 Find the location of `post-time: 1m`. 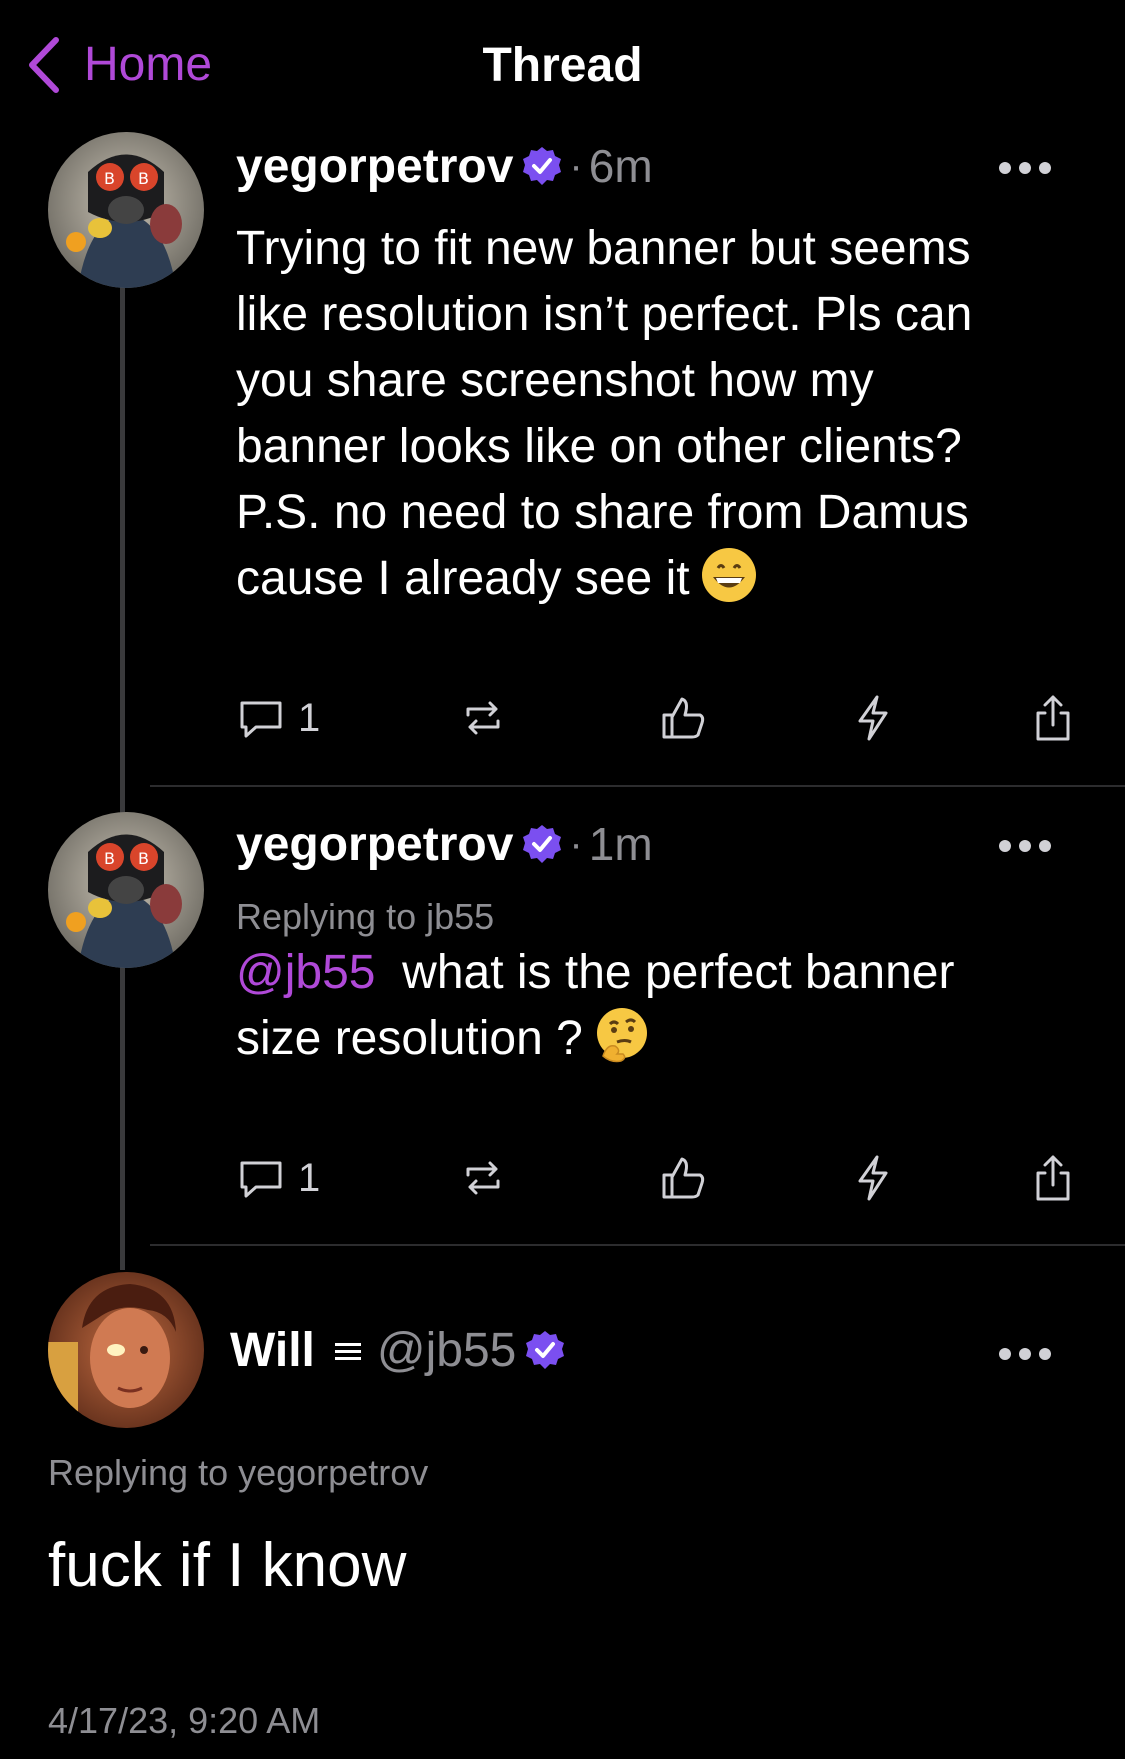

post-time: 1m is located at coordinates (620, 844).